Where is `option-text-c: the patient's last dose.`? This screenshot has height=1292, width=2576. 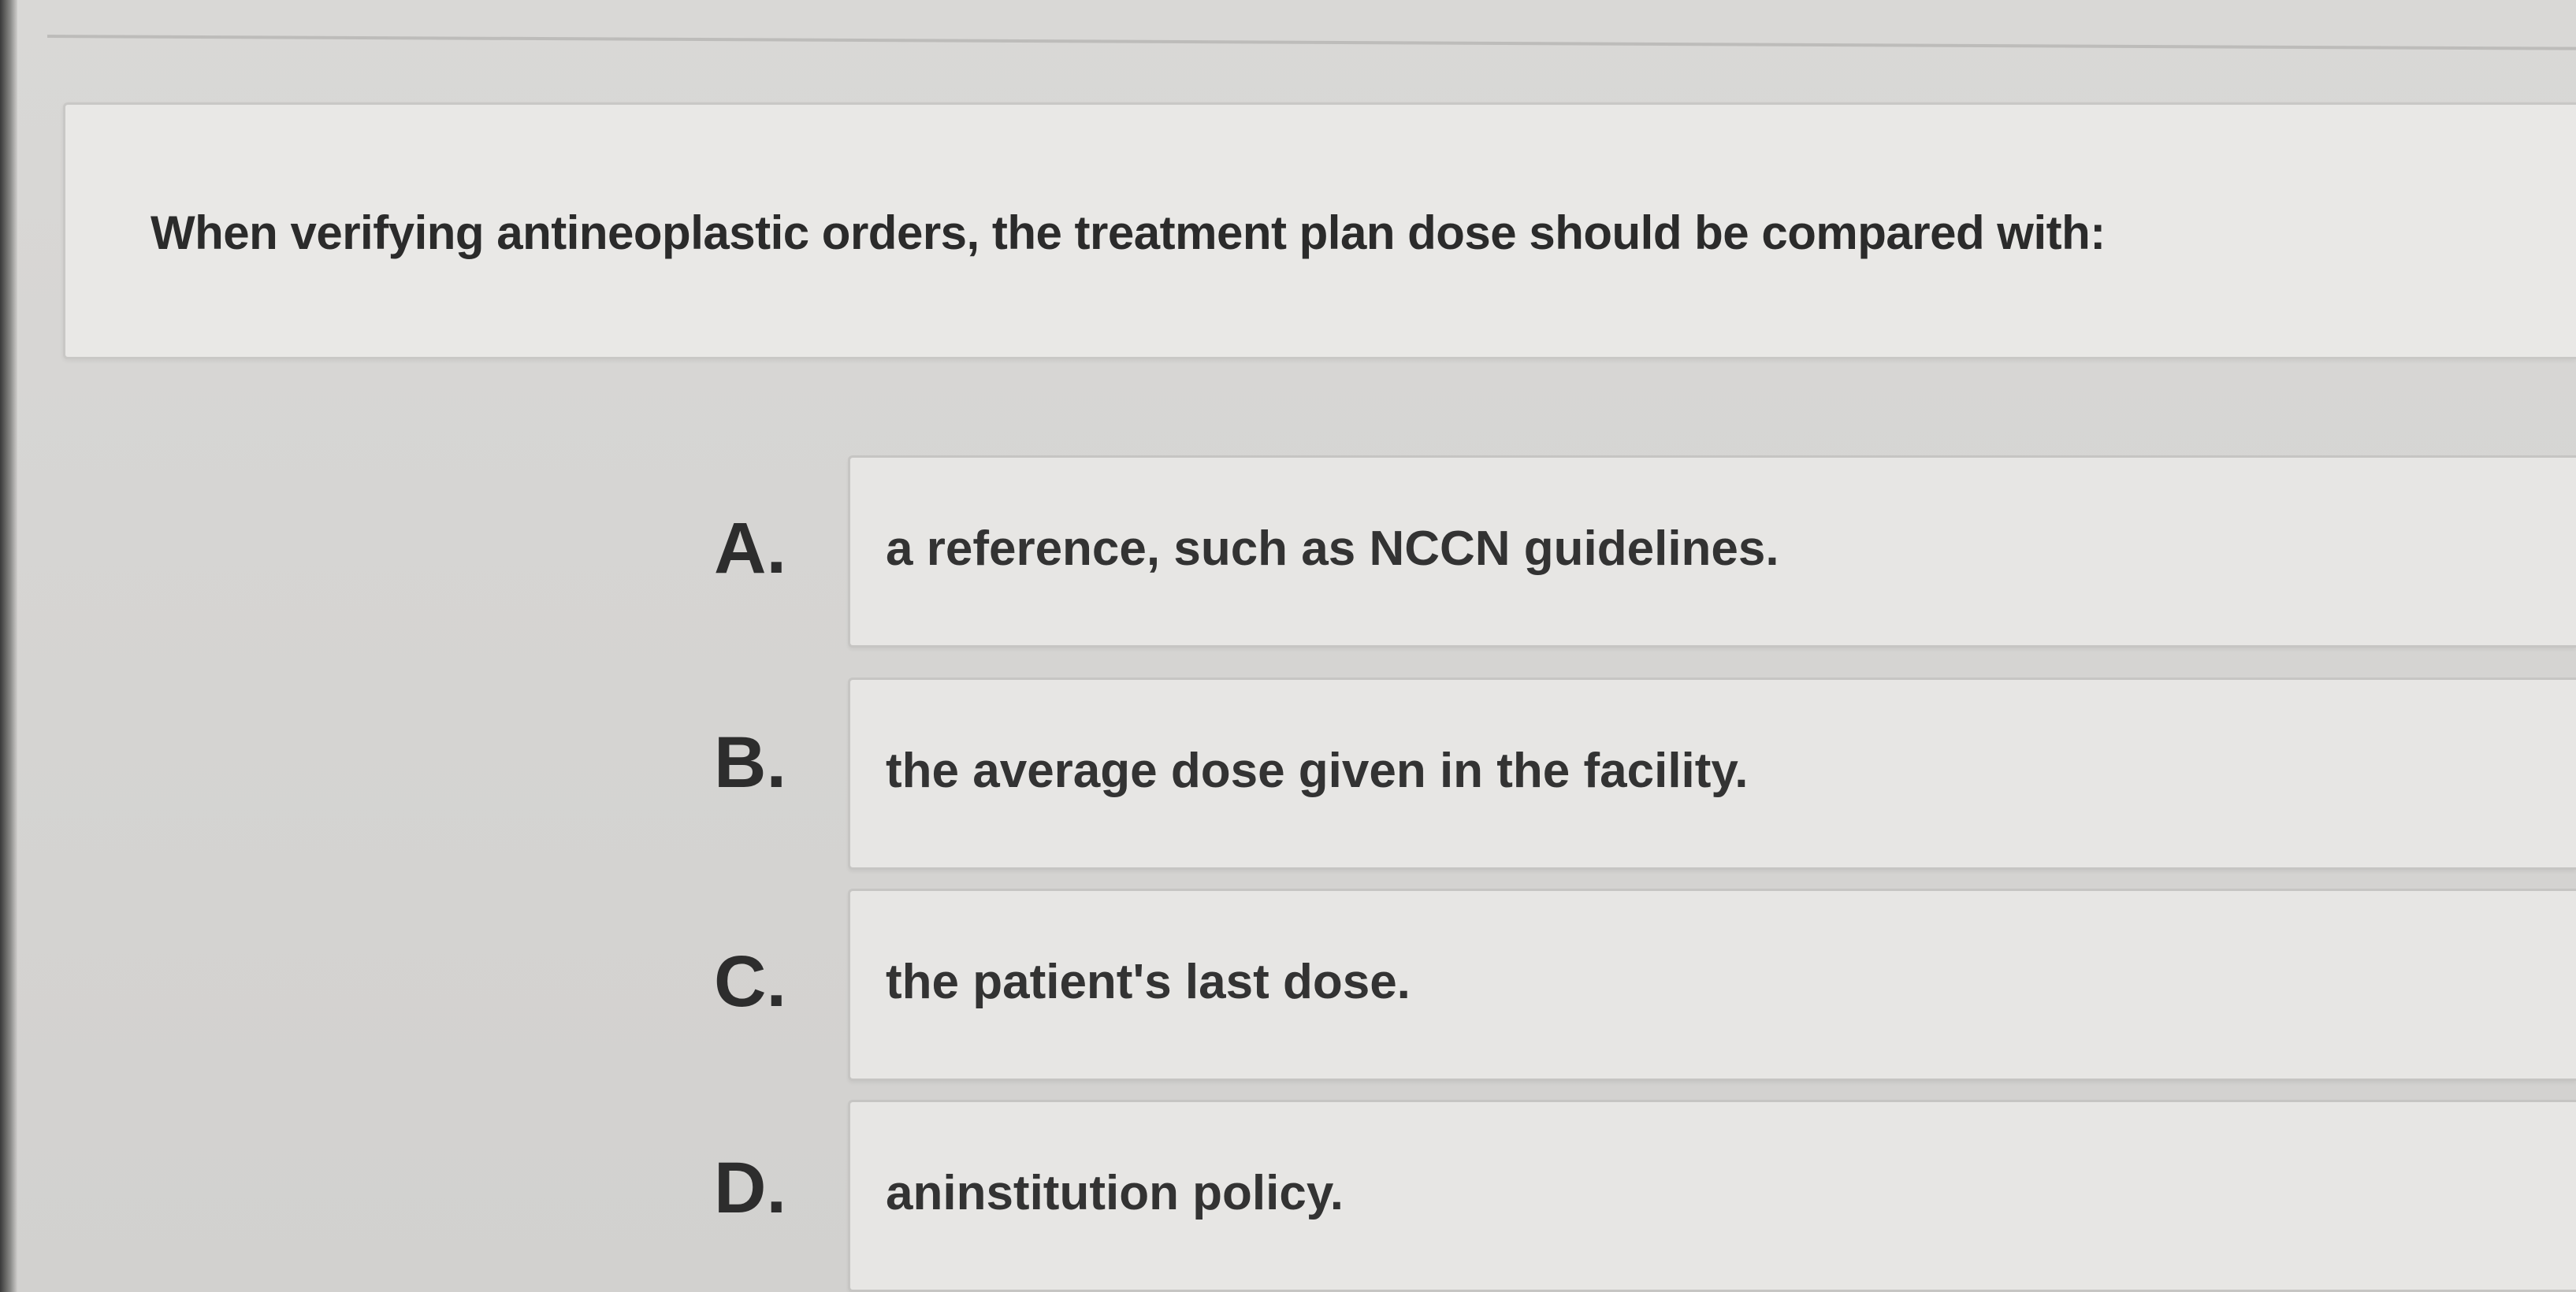
option-text-c: the patient's last dose. is located at coordinates (1148, 982).